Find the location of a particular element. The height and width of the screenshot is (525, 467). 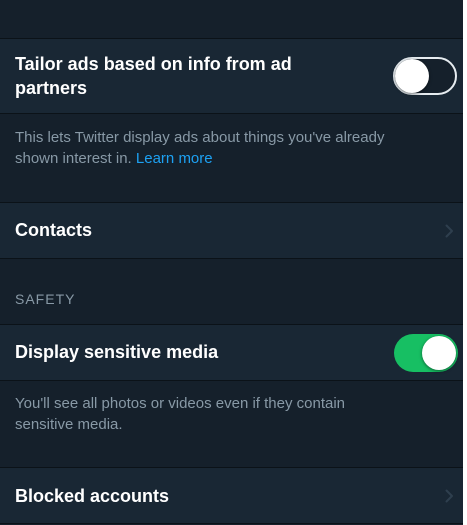

contacts-label: Contacts is located at coordinates (54, 230).